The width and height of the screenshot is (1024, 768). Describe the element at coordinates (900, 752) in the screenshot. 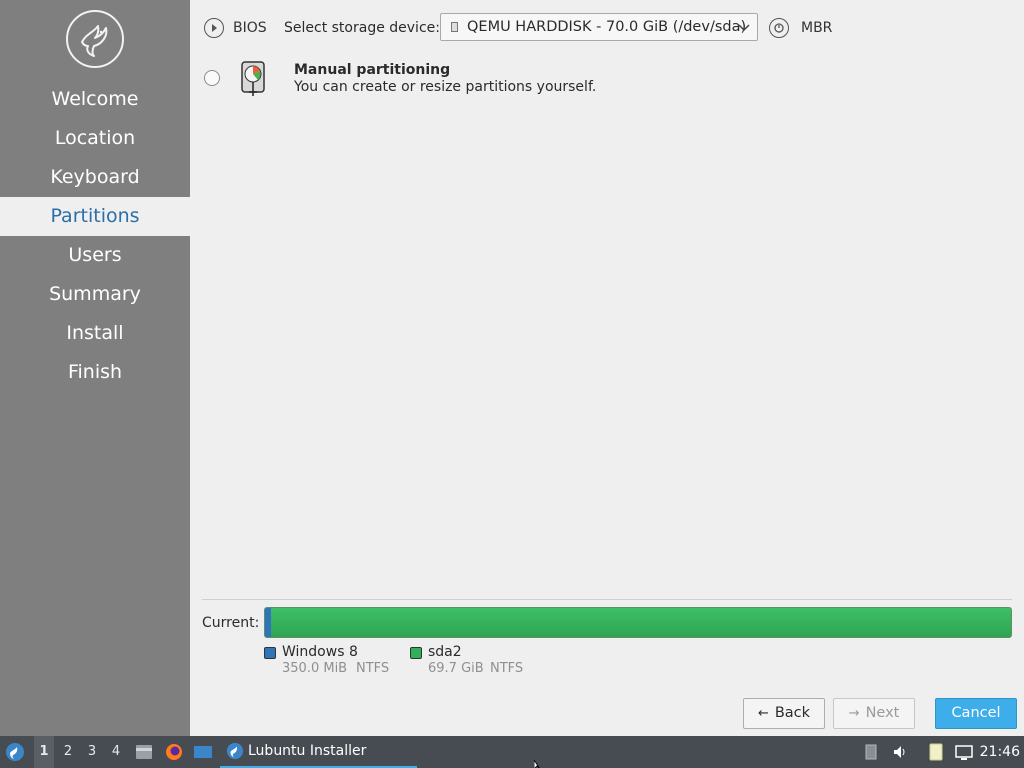

I see `volume-icon` at that location.